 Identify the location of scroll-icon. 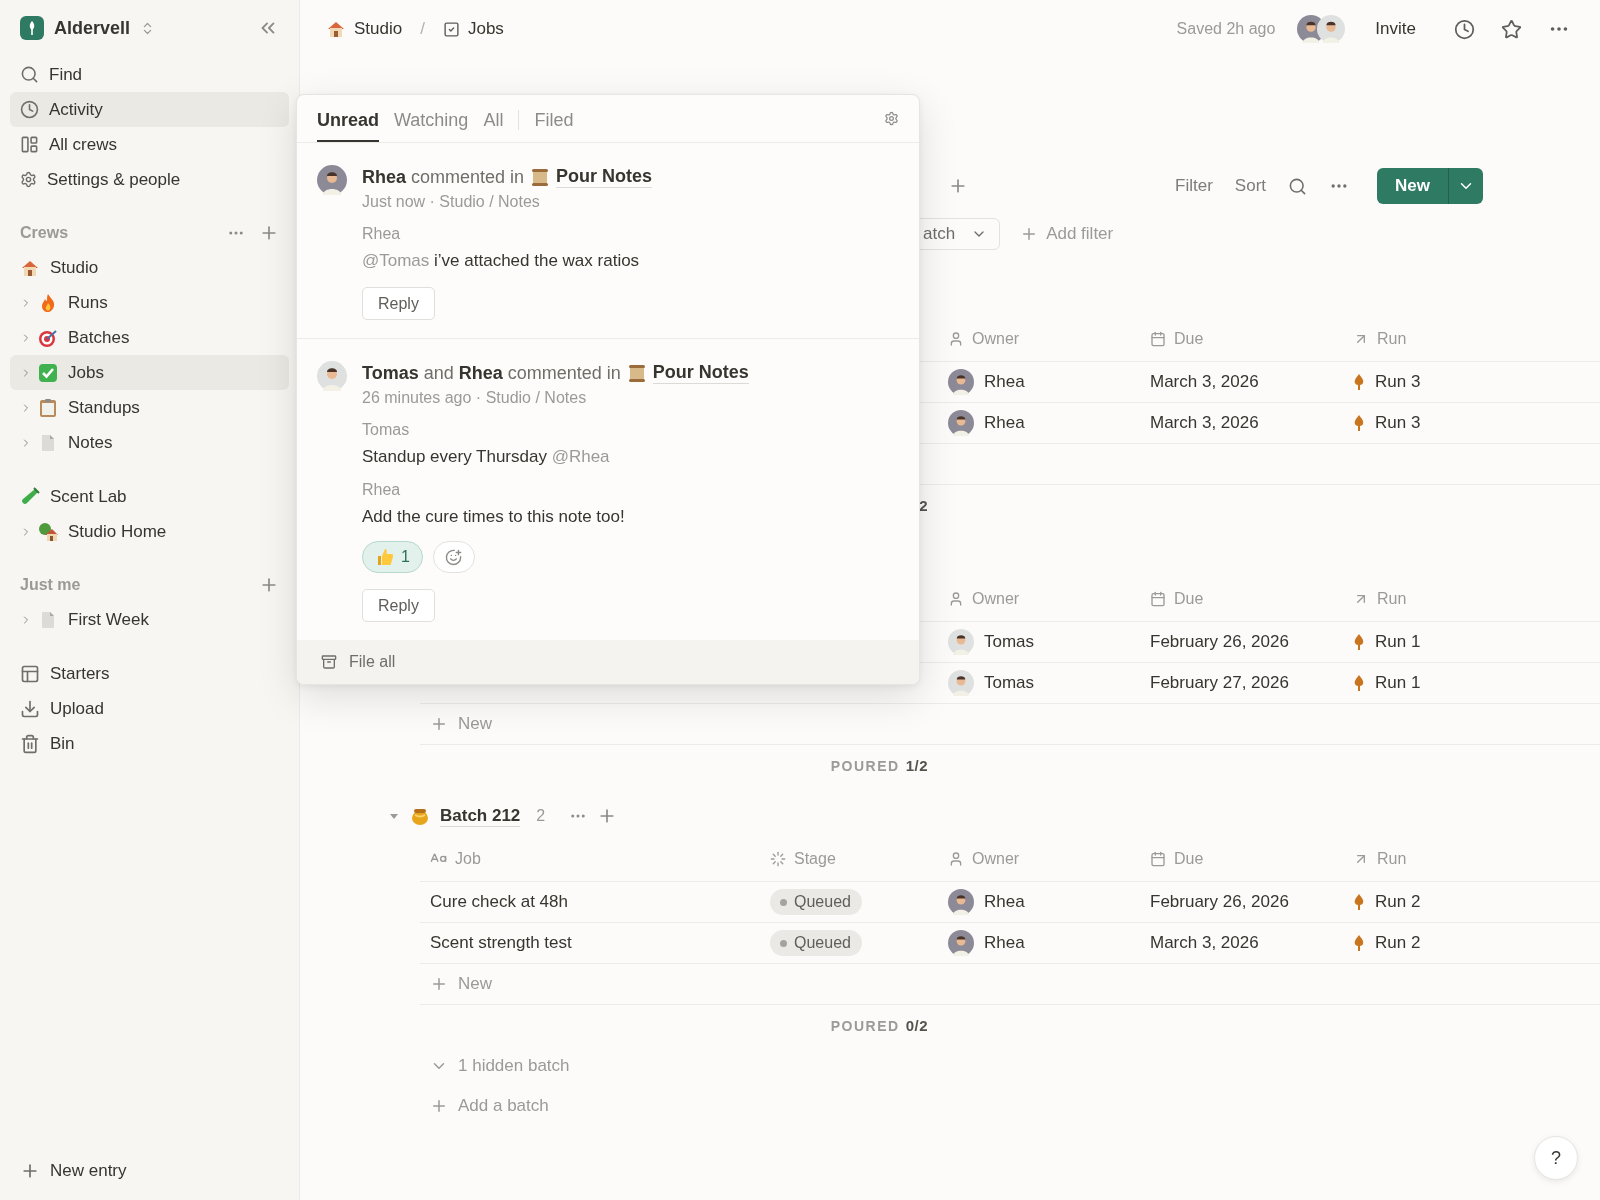
(540, 177).